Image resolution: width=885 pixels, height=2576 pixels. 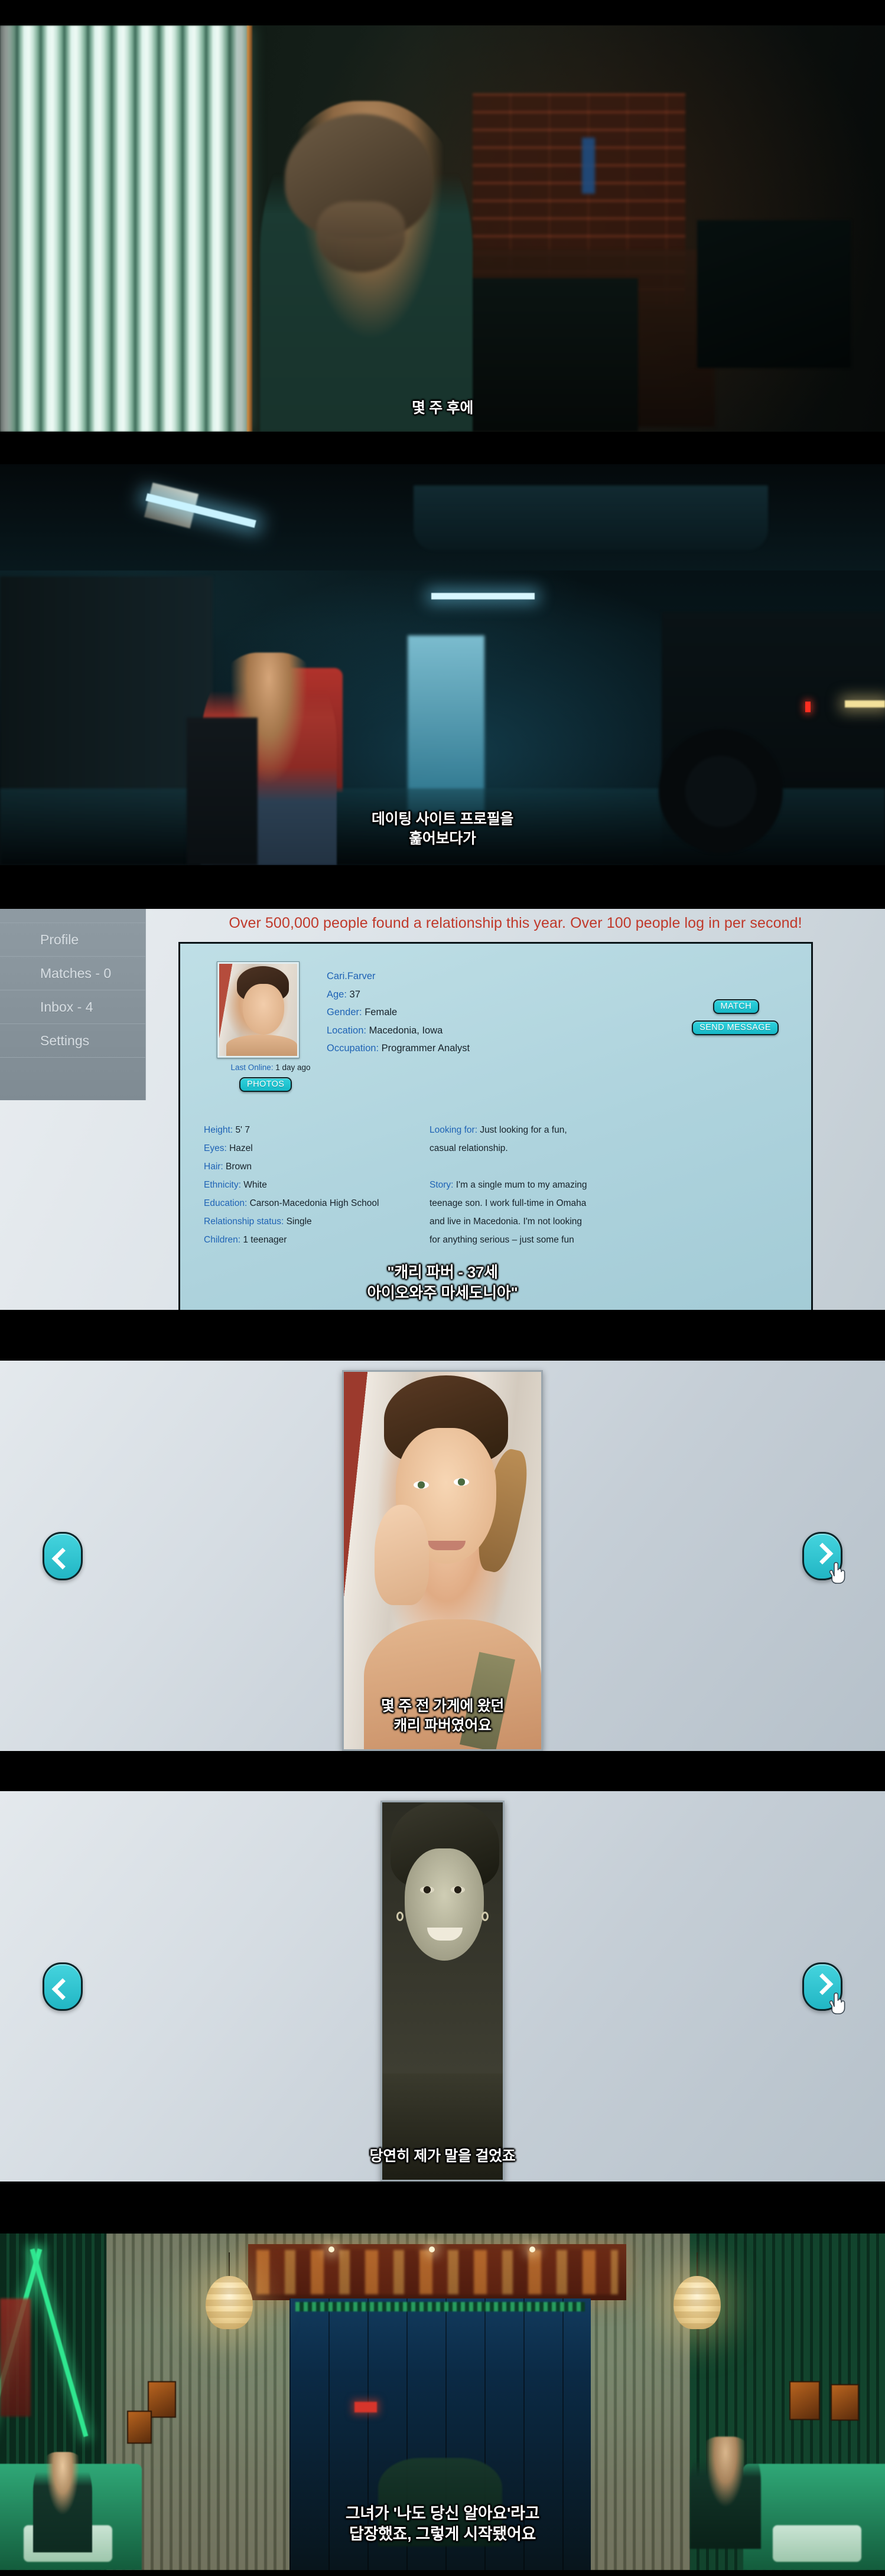 I want to click on last-online: Last Online: 1 day ago, so click(x=271, y=1068).